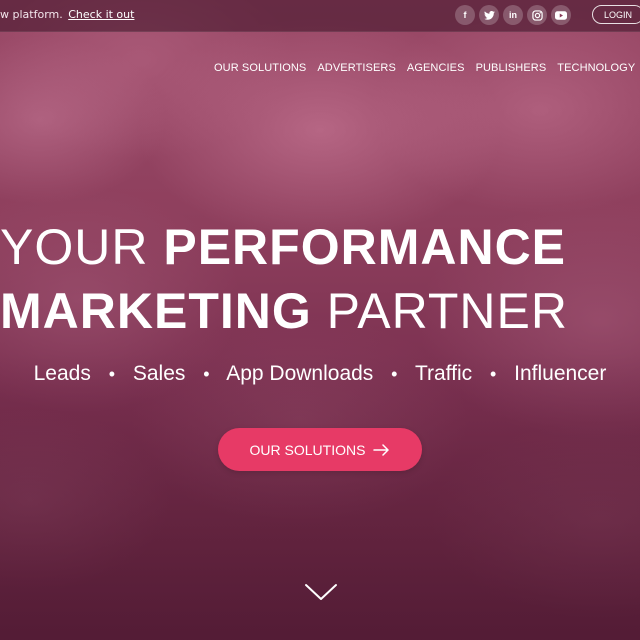 Image resolution: width=640 pixels, height=640 pixels. I want to click on arrow-right-icon, so click(381, 449).